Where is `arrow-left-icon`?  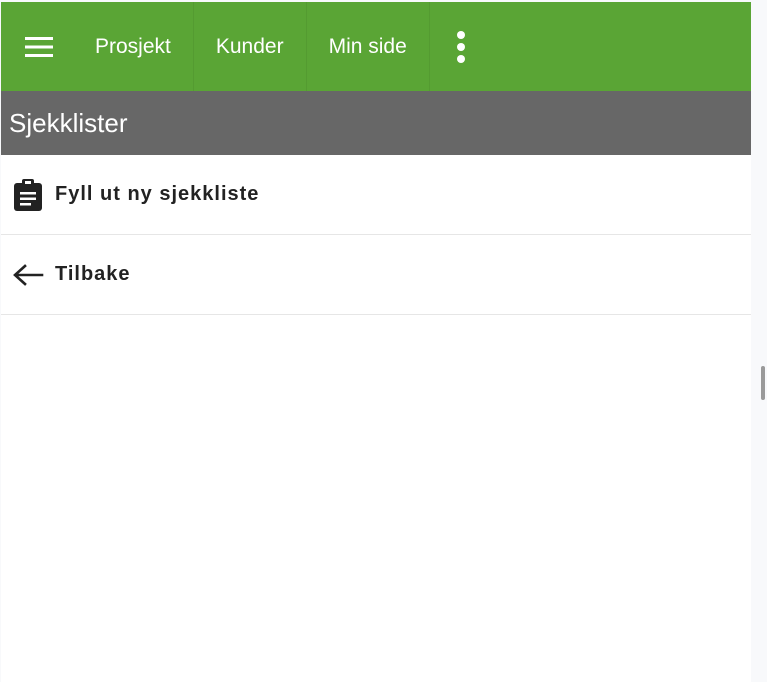
arrow-left-icon is located at coordinates (28, 274).